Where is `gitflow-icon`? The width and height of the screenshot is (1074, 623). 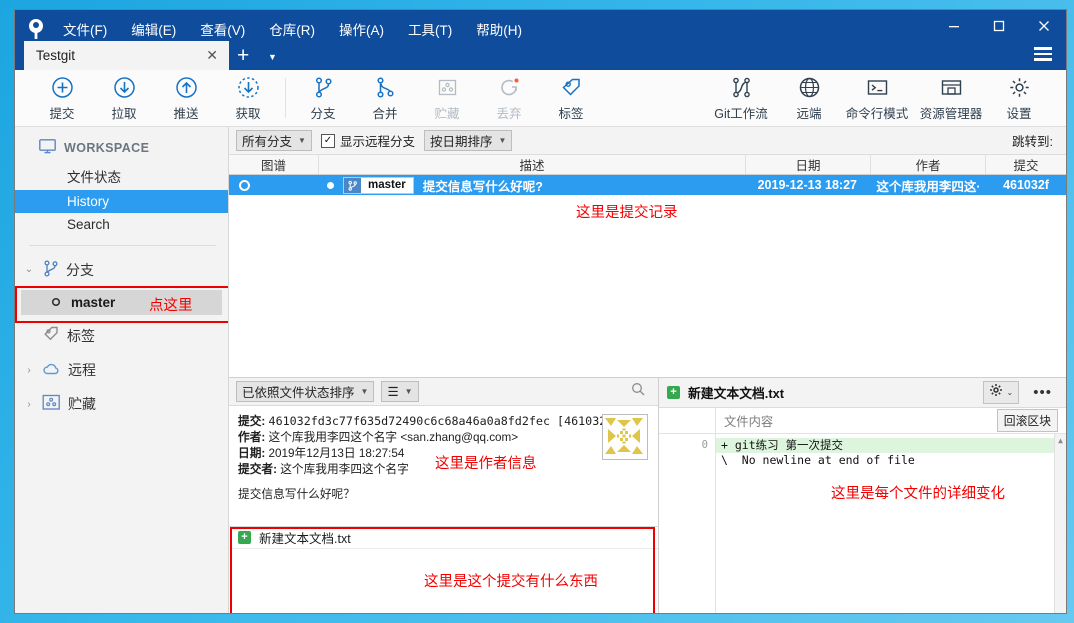 gitflow-icon is located at coordinates (741, 87).